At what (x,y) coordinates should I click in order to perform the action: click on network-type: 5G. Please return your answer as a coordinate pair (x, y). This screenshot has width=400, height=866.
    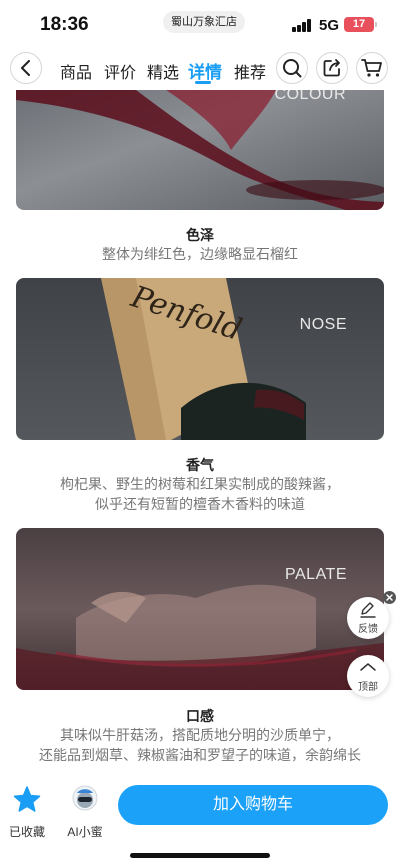
    Looking at the image, I should click on (329, 25).